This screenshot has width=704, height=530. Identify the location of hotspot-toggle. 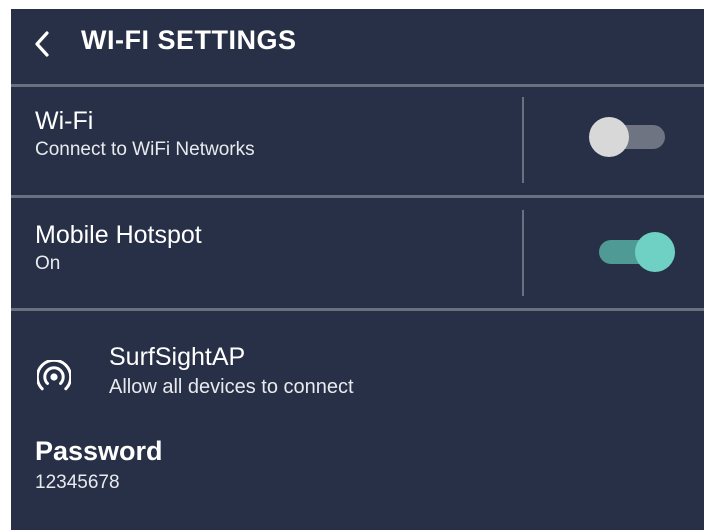
(635, 252).